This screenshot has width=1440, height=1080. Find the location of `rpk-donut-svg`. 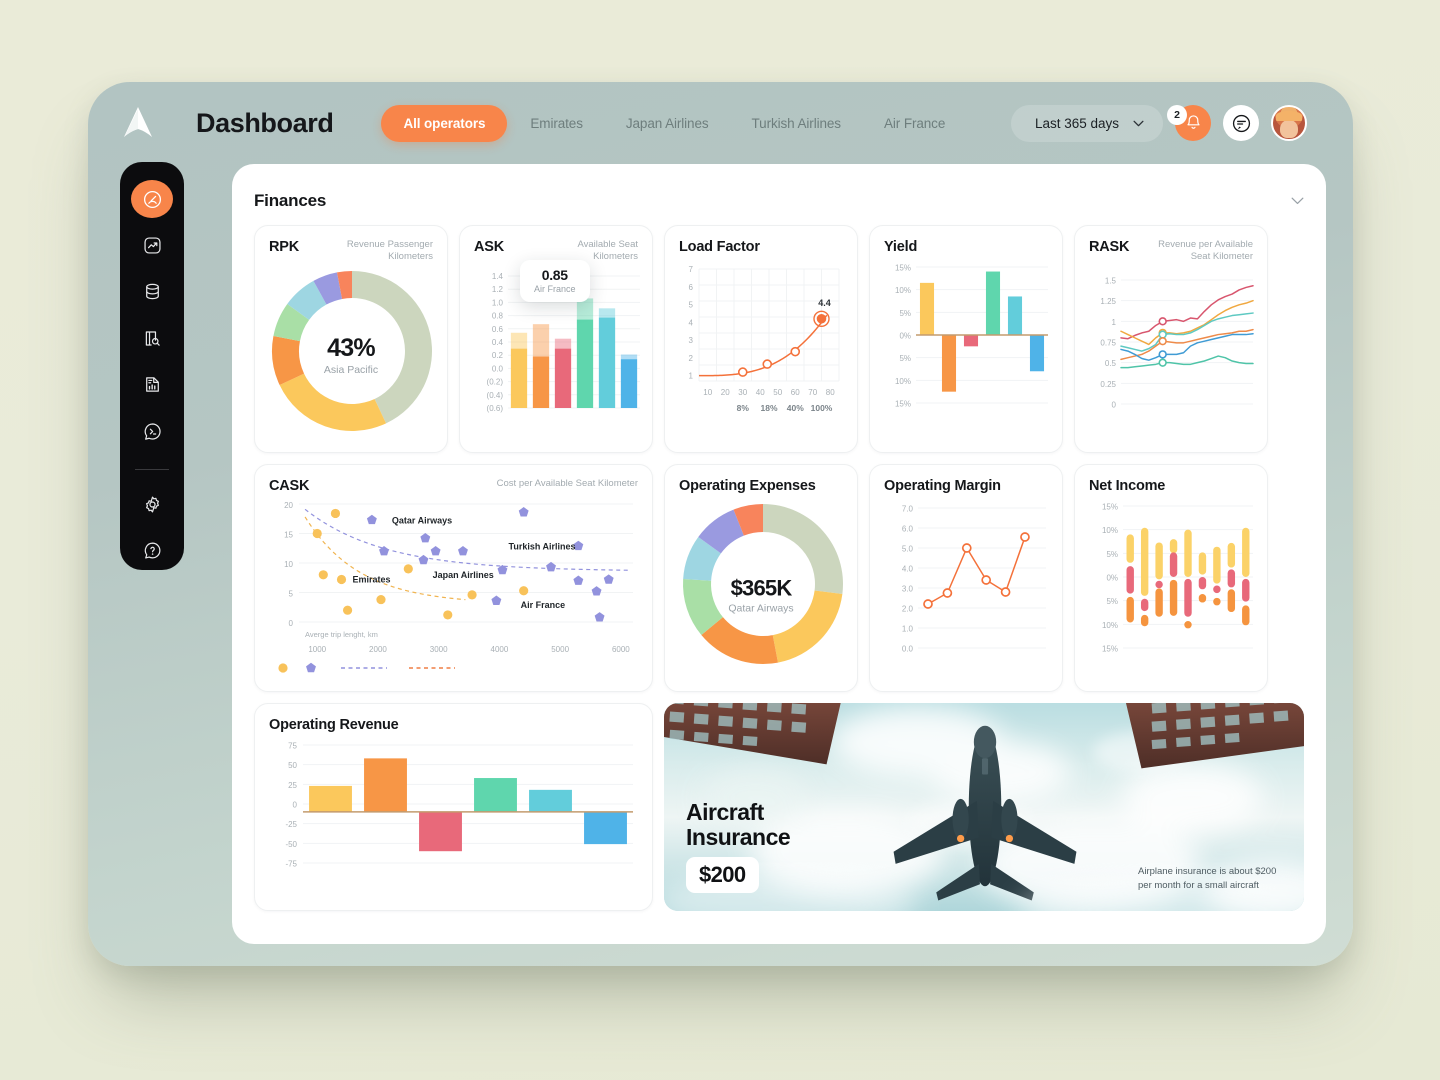

rpk-donut-svg is located at coordinates (352, 350).